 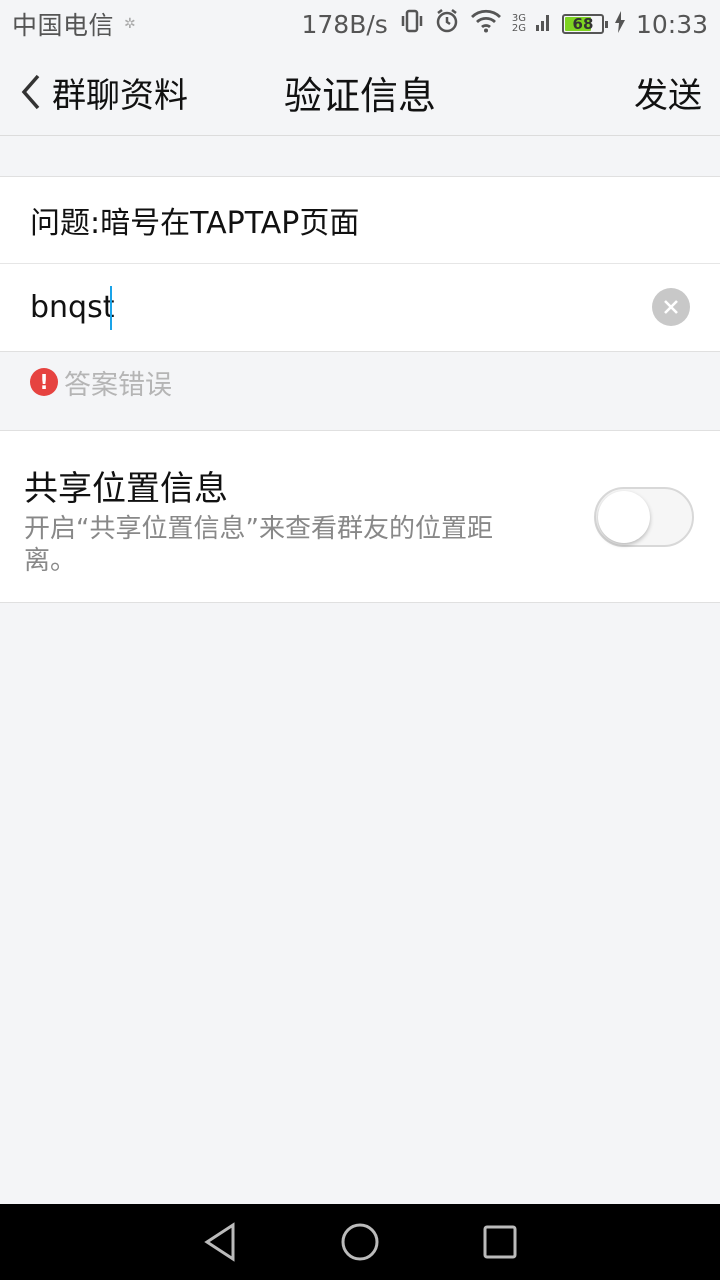 I want to click on back-label: 群聊资料, so click(x=120, y=95).